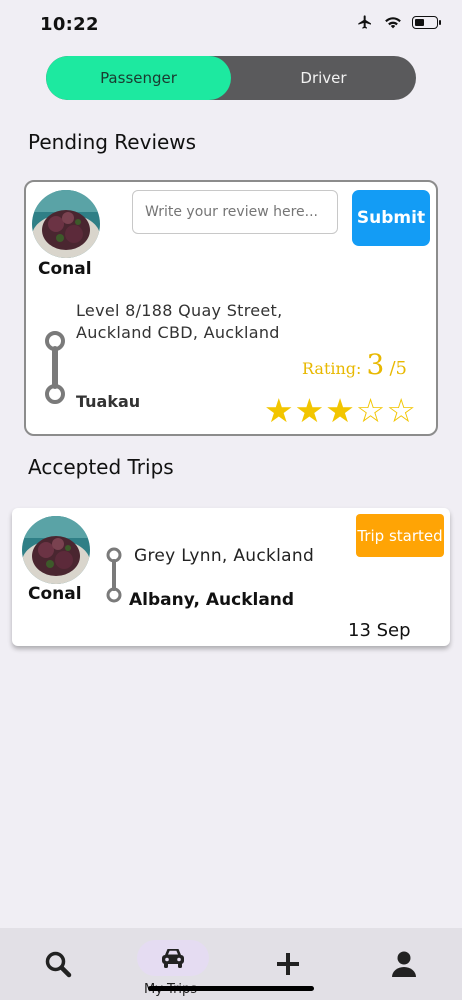 Image resolution: width=462 pixels, height=1000 pixels. What do you see at coordinates (55, 594) in the screenshot?
I see `trip-driver-name: Conal` at bounding box center [55, 594].